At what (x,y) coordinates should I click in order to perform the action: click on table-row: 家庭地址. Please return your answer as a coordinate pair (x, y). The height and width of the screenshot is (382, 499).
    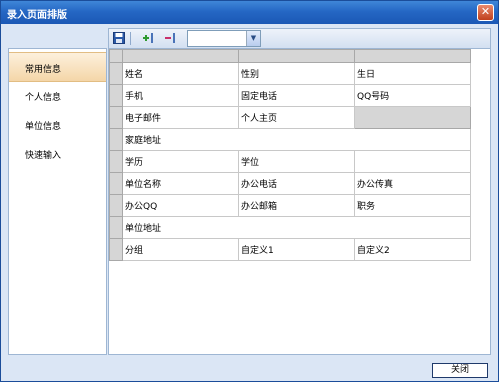
    Looking at the image, I should click on (290, 139).